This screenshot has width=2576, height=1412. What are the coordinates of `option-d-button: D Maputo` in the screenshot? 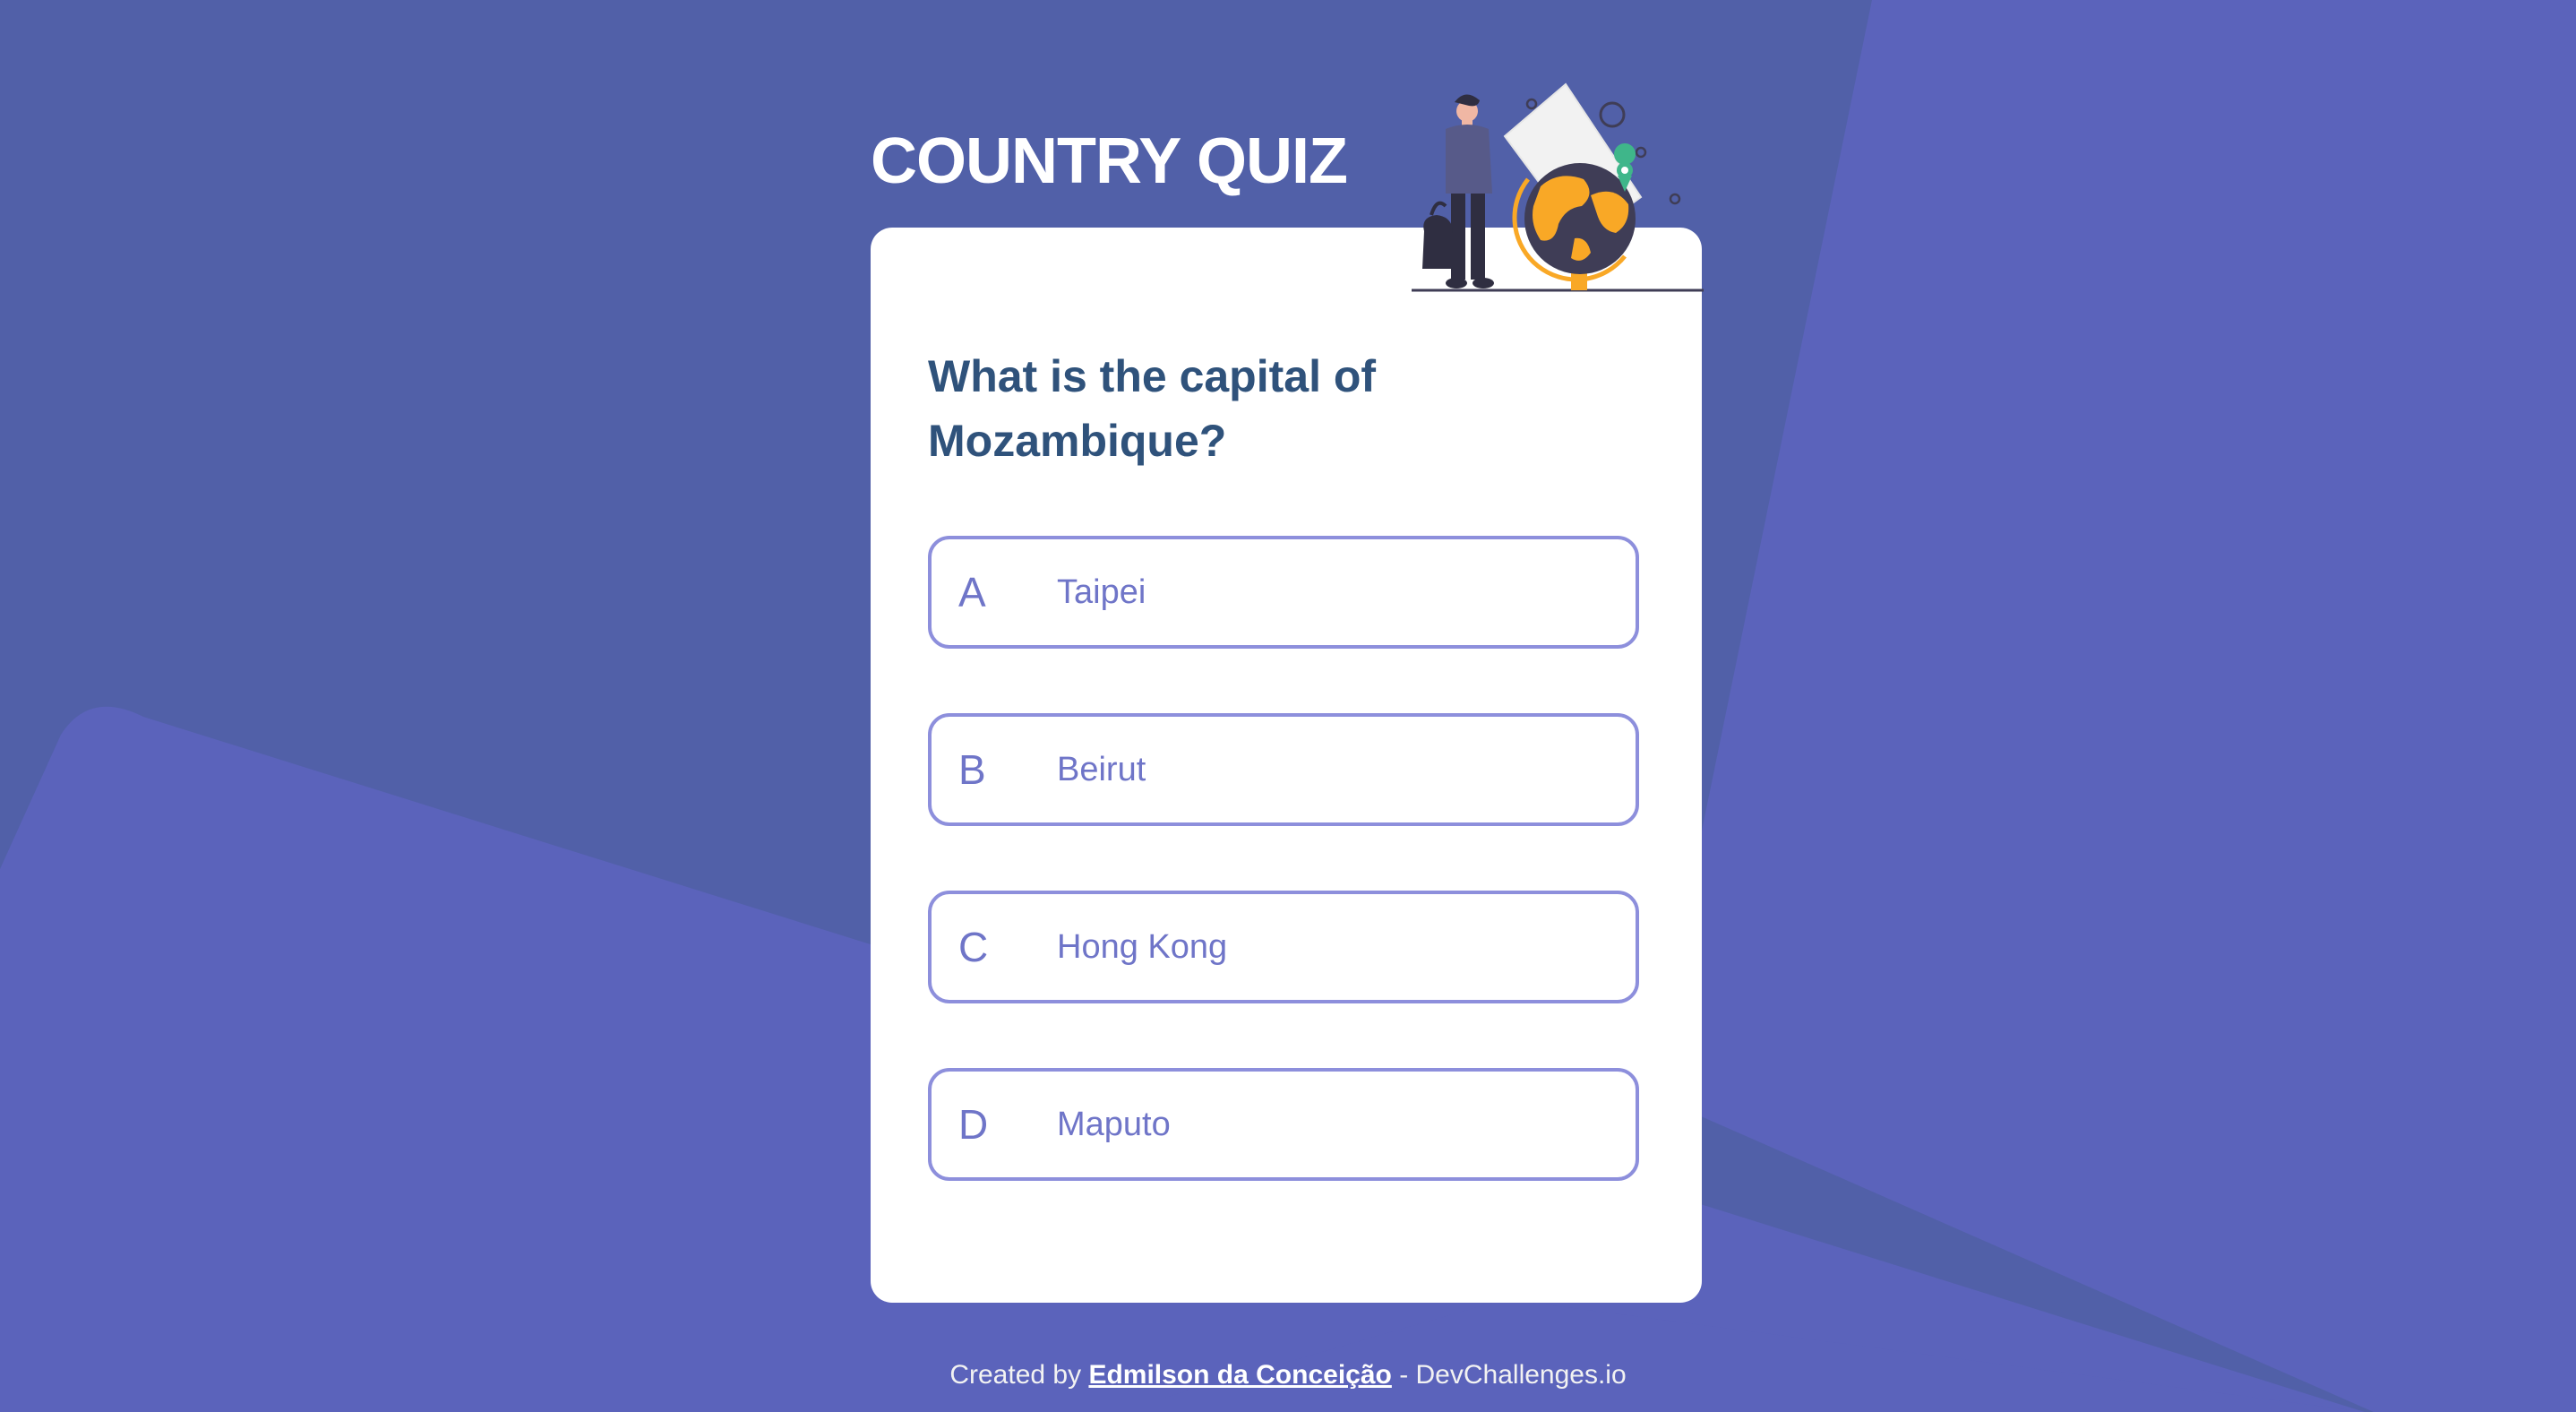 It's located at (1283, 1124).